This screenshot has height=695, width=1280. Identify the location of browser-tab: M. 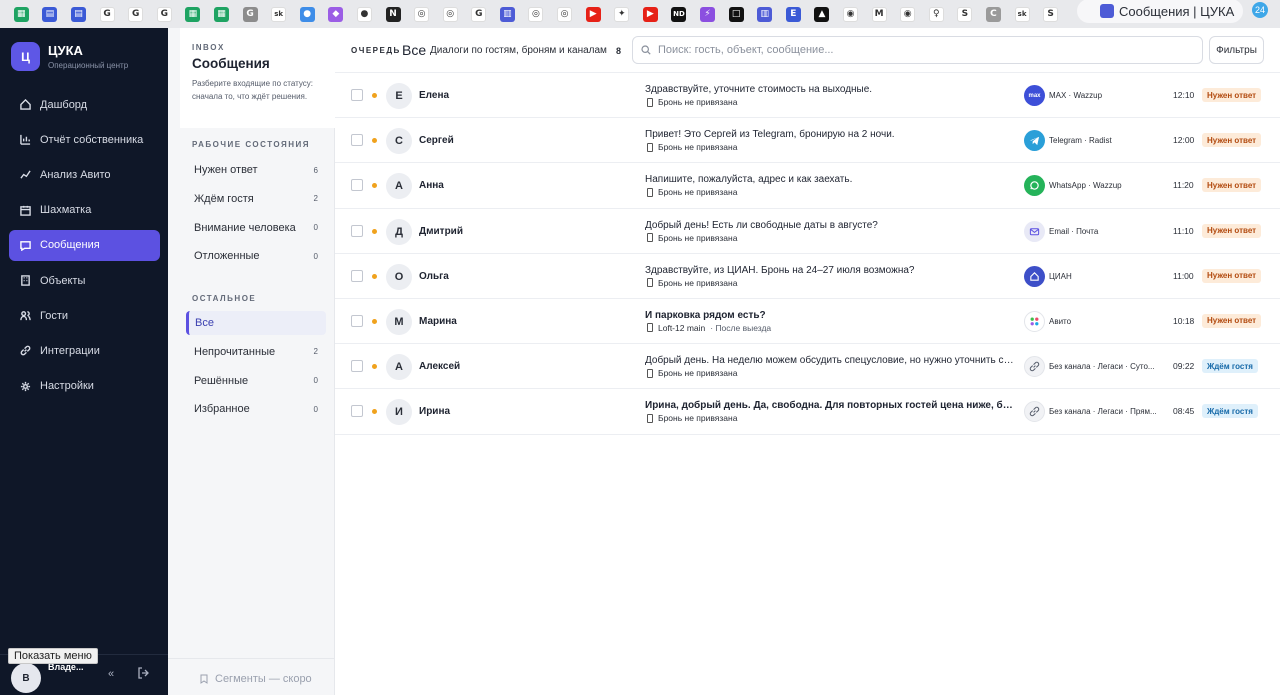
(879, 14).